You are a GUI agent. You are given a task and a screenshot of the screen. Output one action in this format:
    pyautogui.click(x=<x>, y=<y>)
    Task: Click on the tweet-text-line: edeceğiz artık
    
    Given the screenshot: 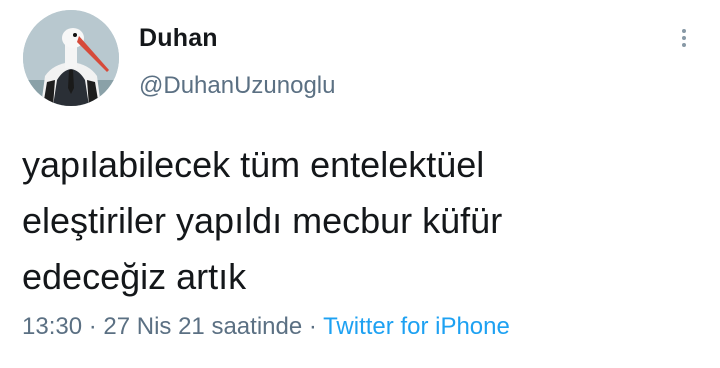 What is the action you would take?
    pyautogui.click(x=134, y=276)
    